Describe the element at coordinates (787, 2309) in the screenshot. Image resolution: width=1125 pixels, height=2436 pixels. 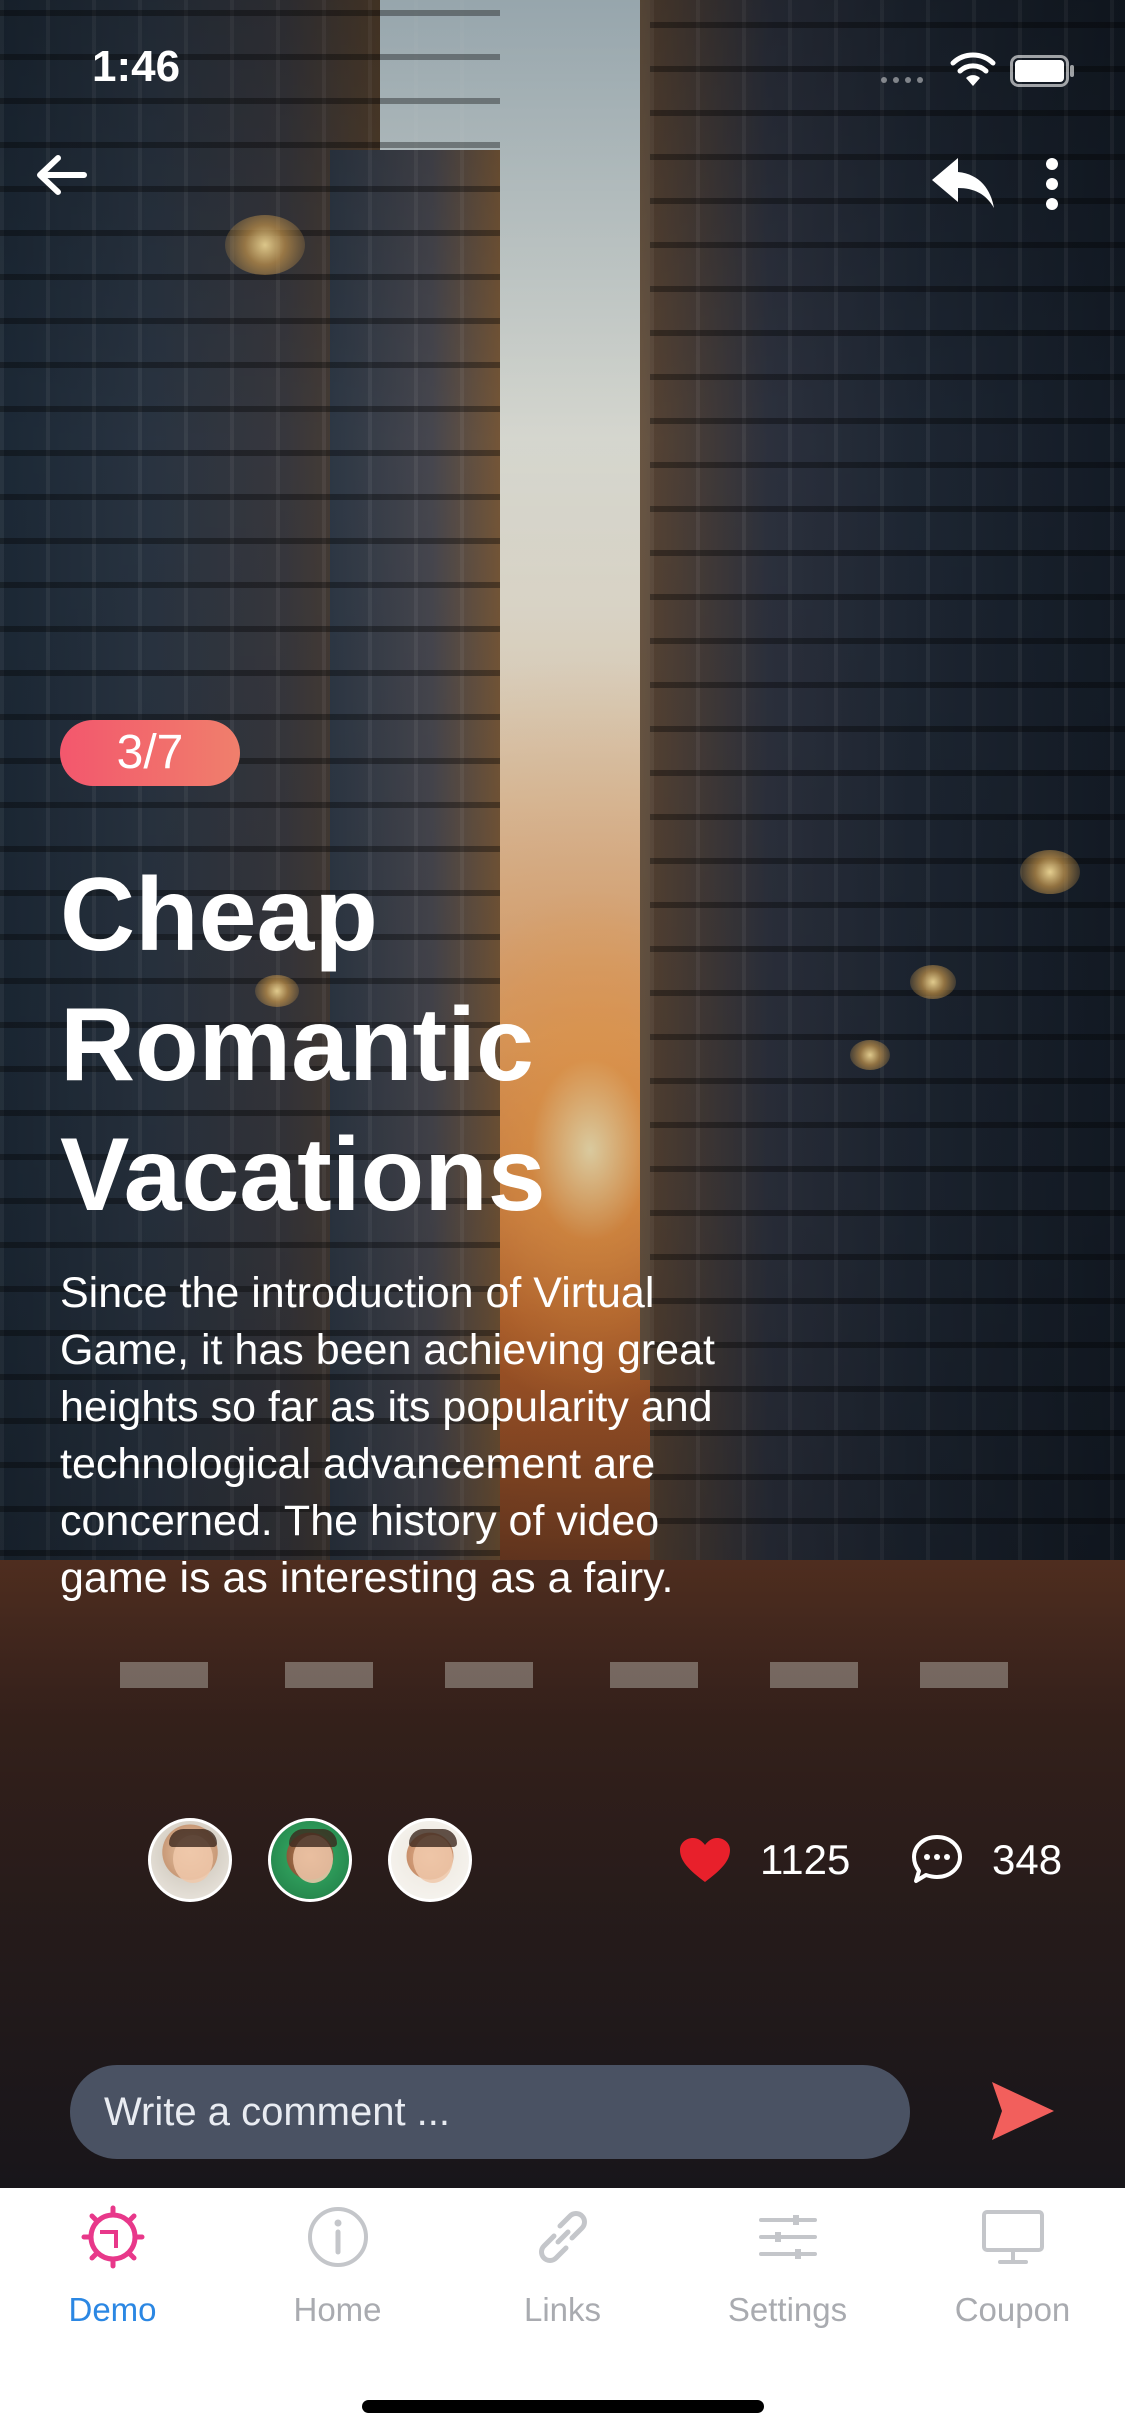
I see `tab-label: Settings` at that location.